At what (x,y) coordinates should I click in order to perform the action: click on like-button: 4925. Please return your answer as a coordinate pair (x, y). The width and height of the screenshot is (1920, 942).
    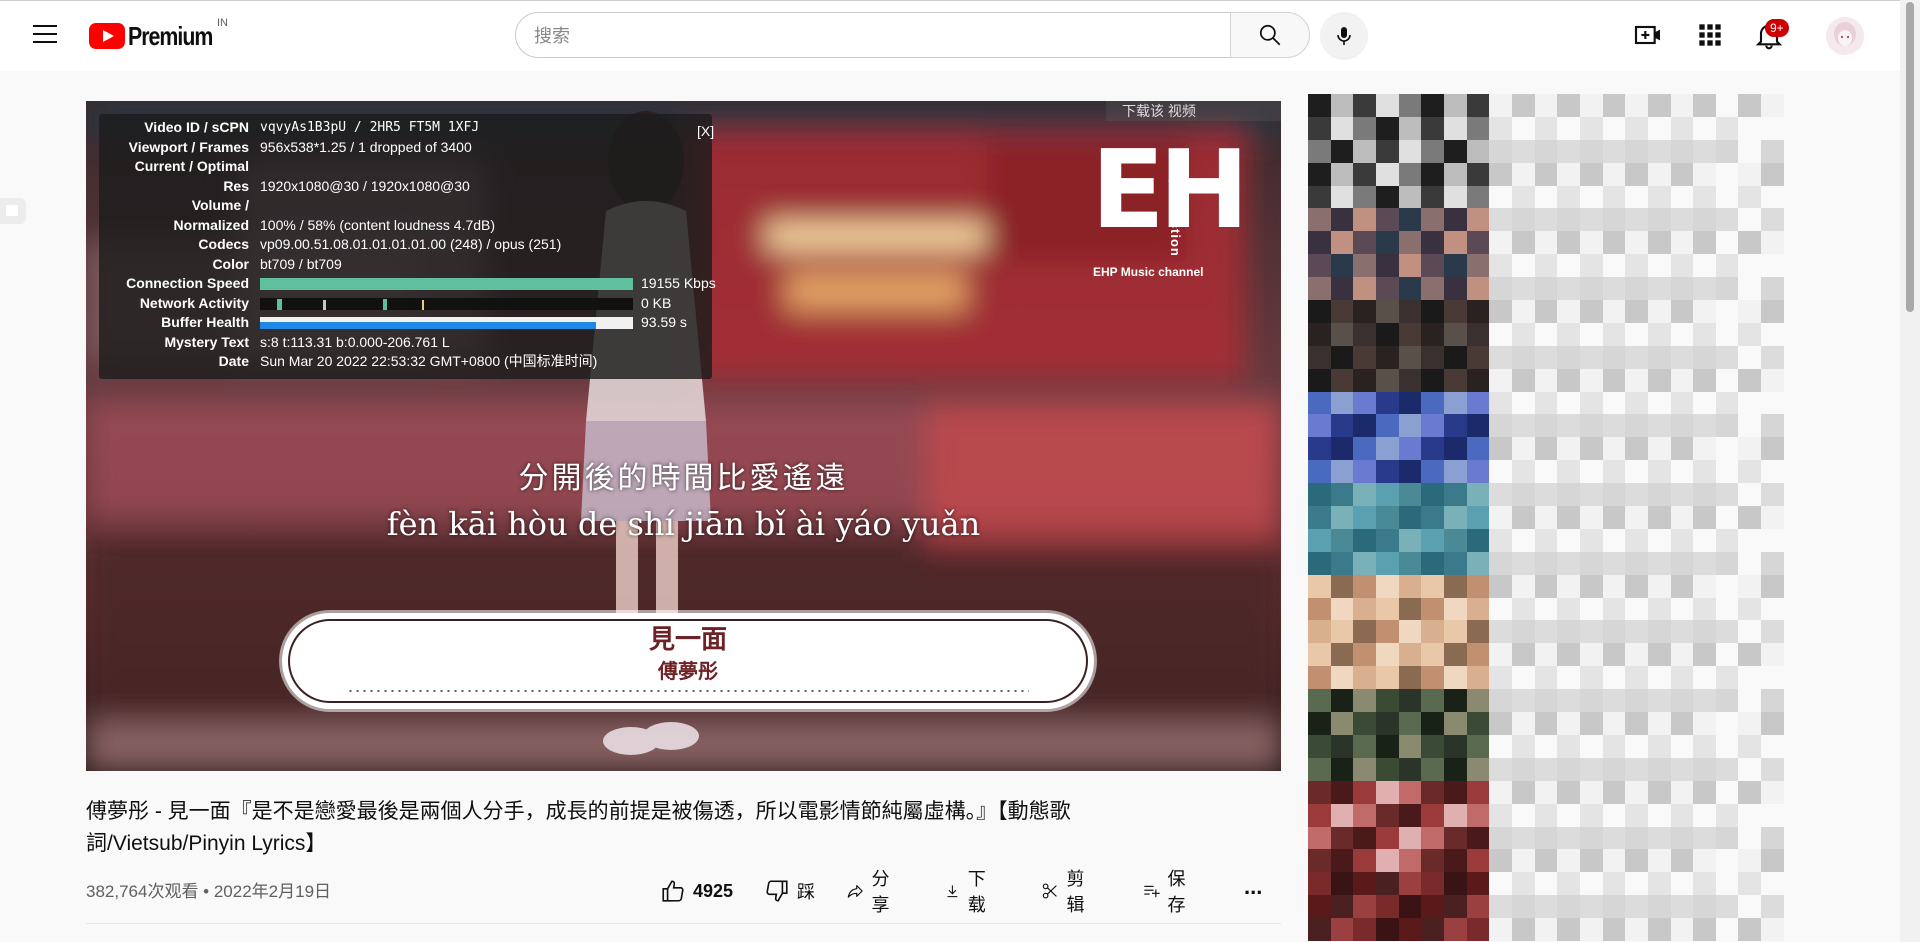
    Looking at the image, I should click on (696, 891).